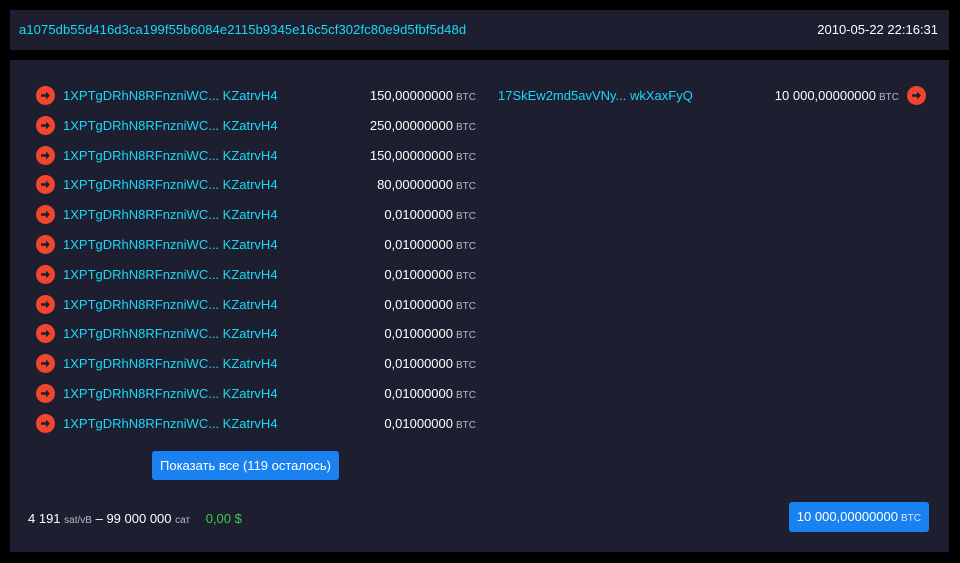 The width and height of the screenshot is (960, 563). I want to click on timestamp: 2010-05-22 22:16:31, so click(877, 29).